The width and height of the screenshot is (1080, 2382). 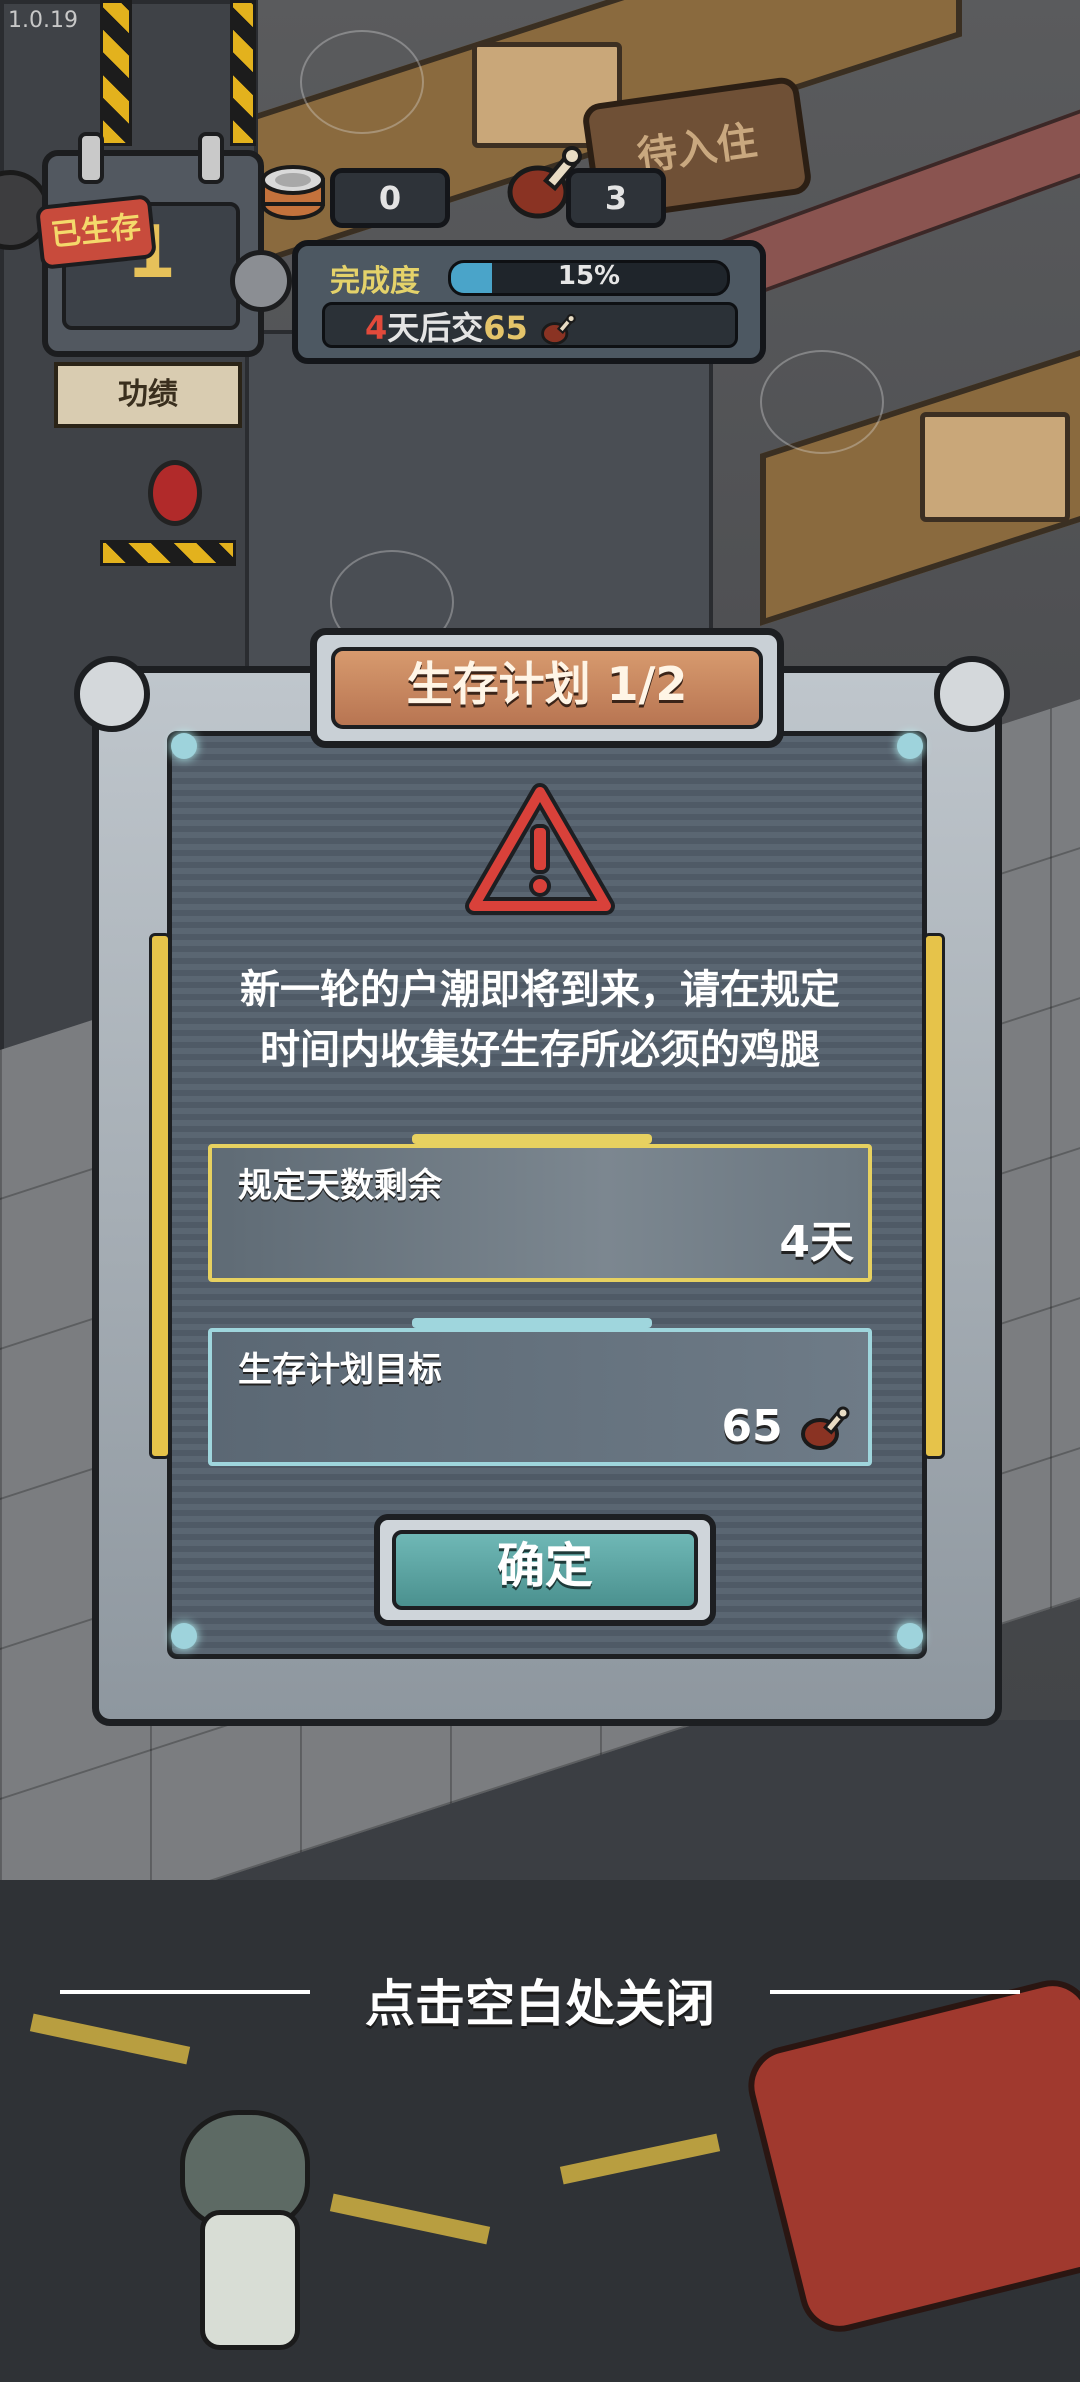 I want to click on deadline-info: 4天后交65, so click(x=530, y=325).